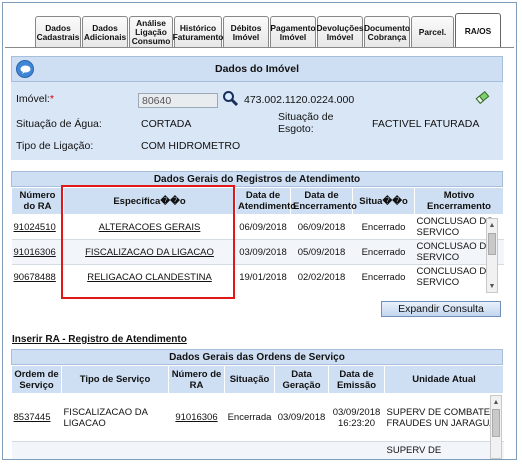 Image resolution: width=522 pixels, height=465 pixels. Describe the element at coordinates (432, 32) in the screenshot. I see `tab-parcelamento: Parcel.` at that location.